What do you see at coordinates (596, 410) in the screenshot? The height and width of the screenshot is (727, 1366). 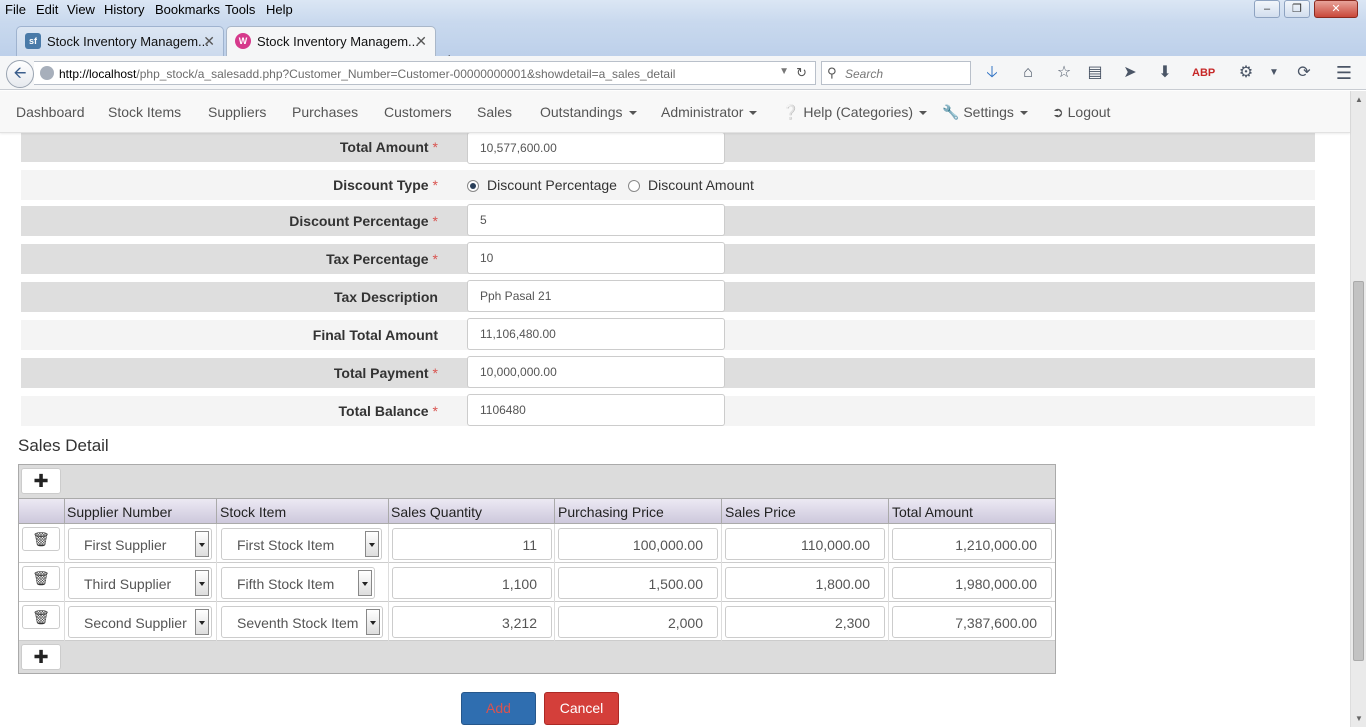 I see `total-balance-field: 1106480` at bounding box center [596, 410].